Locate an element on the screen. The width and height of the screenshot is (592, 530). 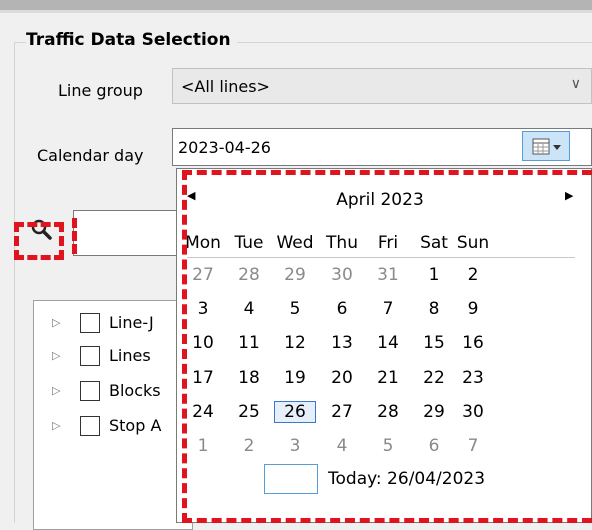
calendar-dropdown-button is located at coordinates (546, 146).